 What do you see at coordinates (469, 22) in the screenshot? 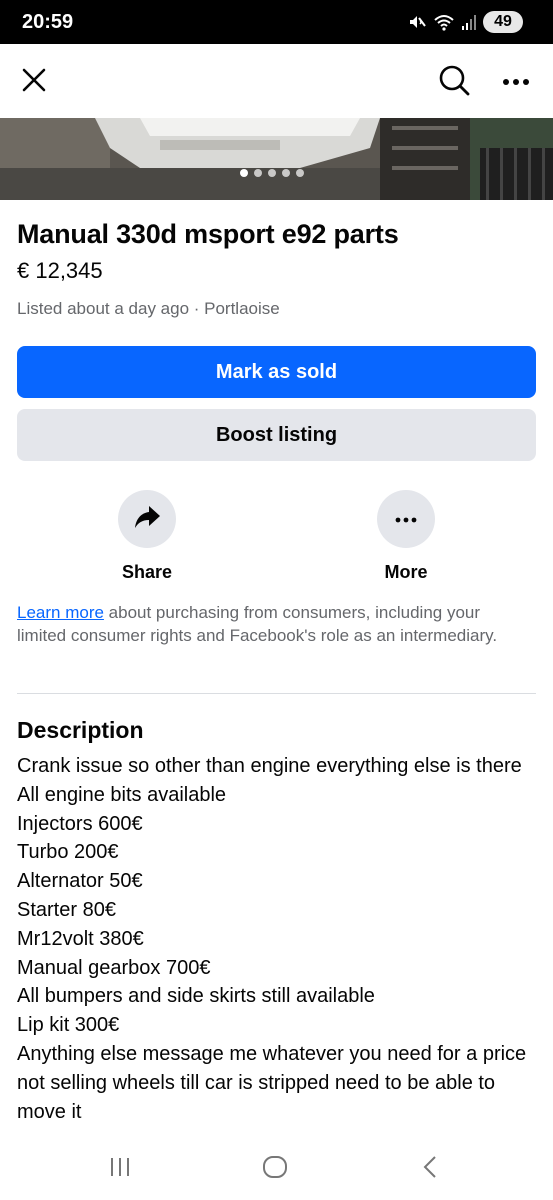
I see `signal-icon` at bounding box center [469, 22].